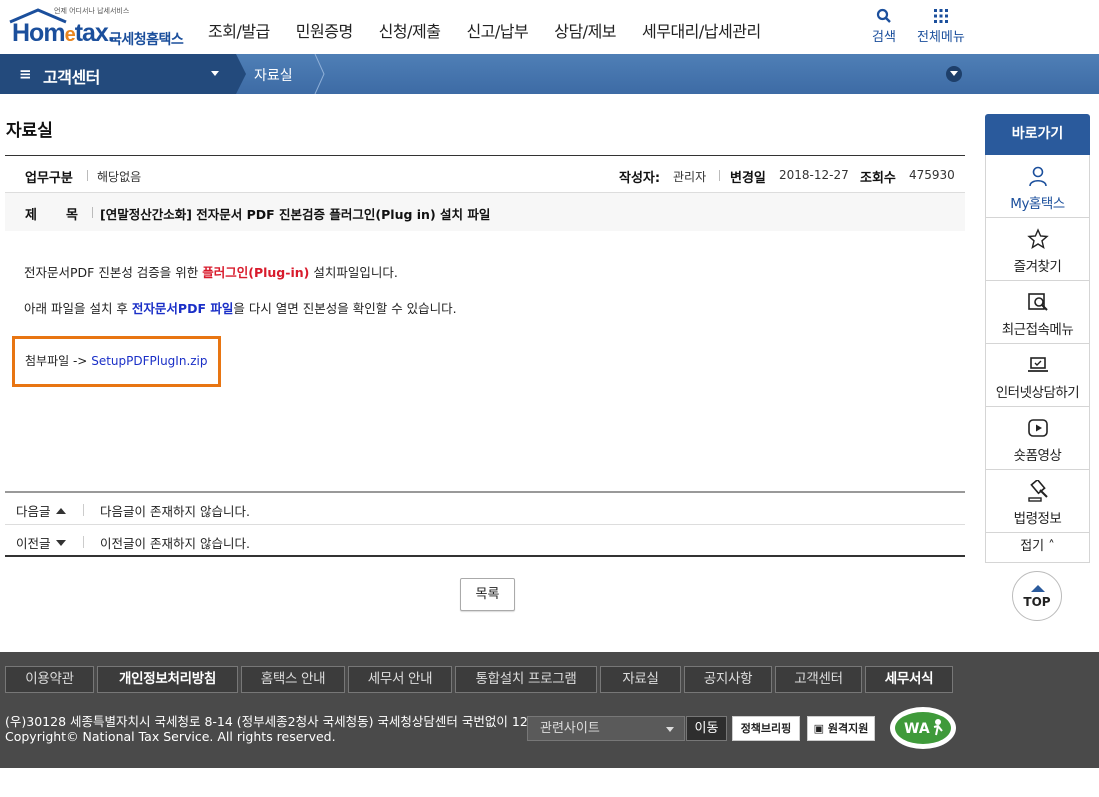 The height and width of the screenshot is (797, 1099). What do you see at coordinates (239, 30) in the screenshot?
I see `nav-inquiry: 조회/발급` at bounding box center [239, 30].